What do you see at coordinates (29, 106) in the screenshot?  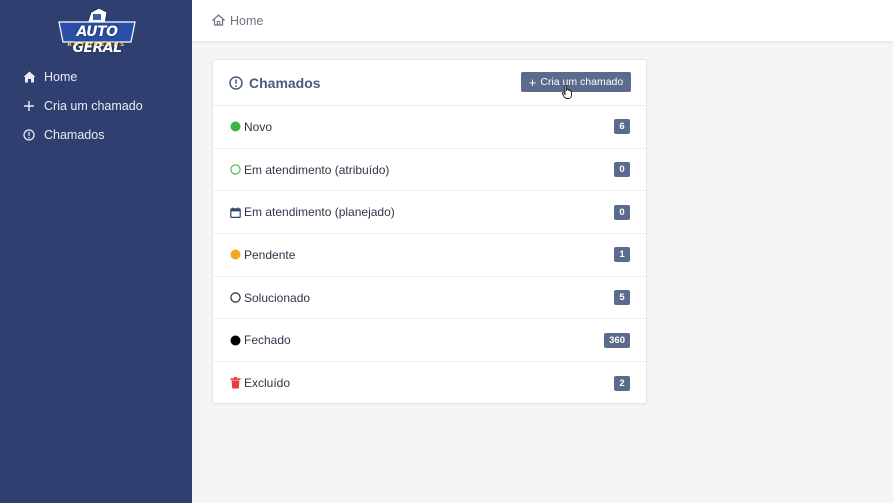 I see `plus-icon` at bounding box center [29, 106].